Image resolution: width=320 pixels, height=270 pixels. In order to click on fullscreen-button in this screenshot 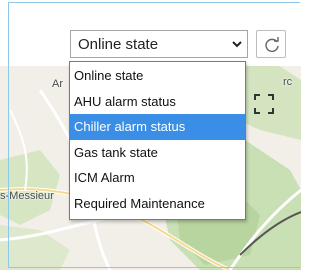, I will do `click(264, 104)`.